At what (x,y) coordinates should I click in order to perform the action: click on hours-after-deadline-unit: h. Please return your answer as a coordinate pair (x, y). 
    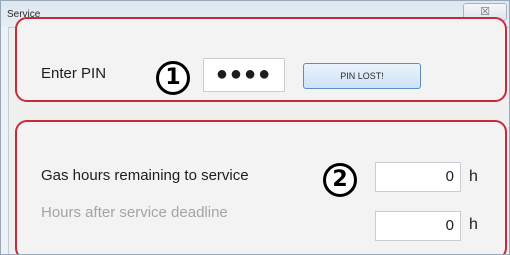
    Looking at the image, I should click on (473, 224).